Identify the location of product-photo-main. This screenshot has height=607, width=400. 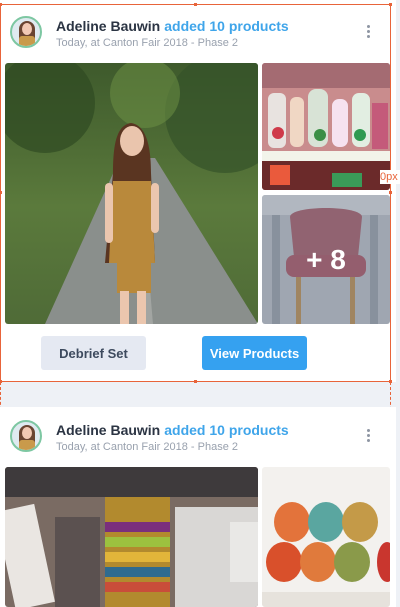
(131, 537).